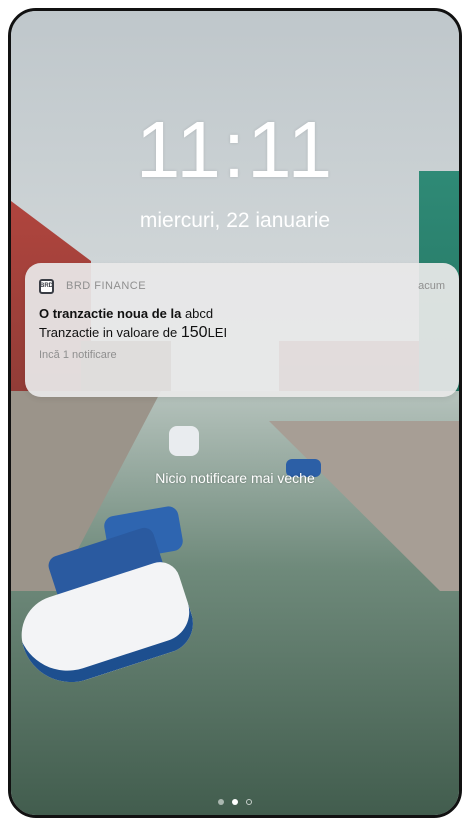 The width and height of the screenshot is (470, 826). Describe the element at coordinates (194, 332) in the screenshot. I see `notification-amount: 150` at that location.